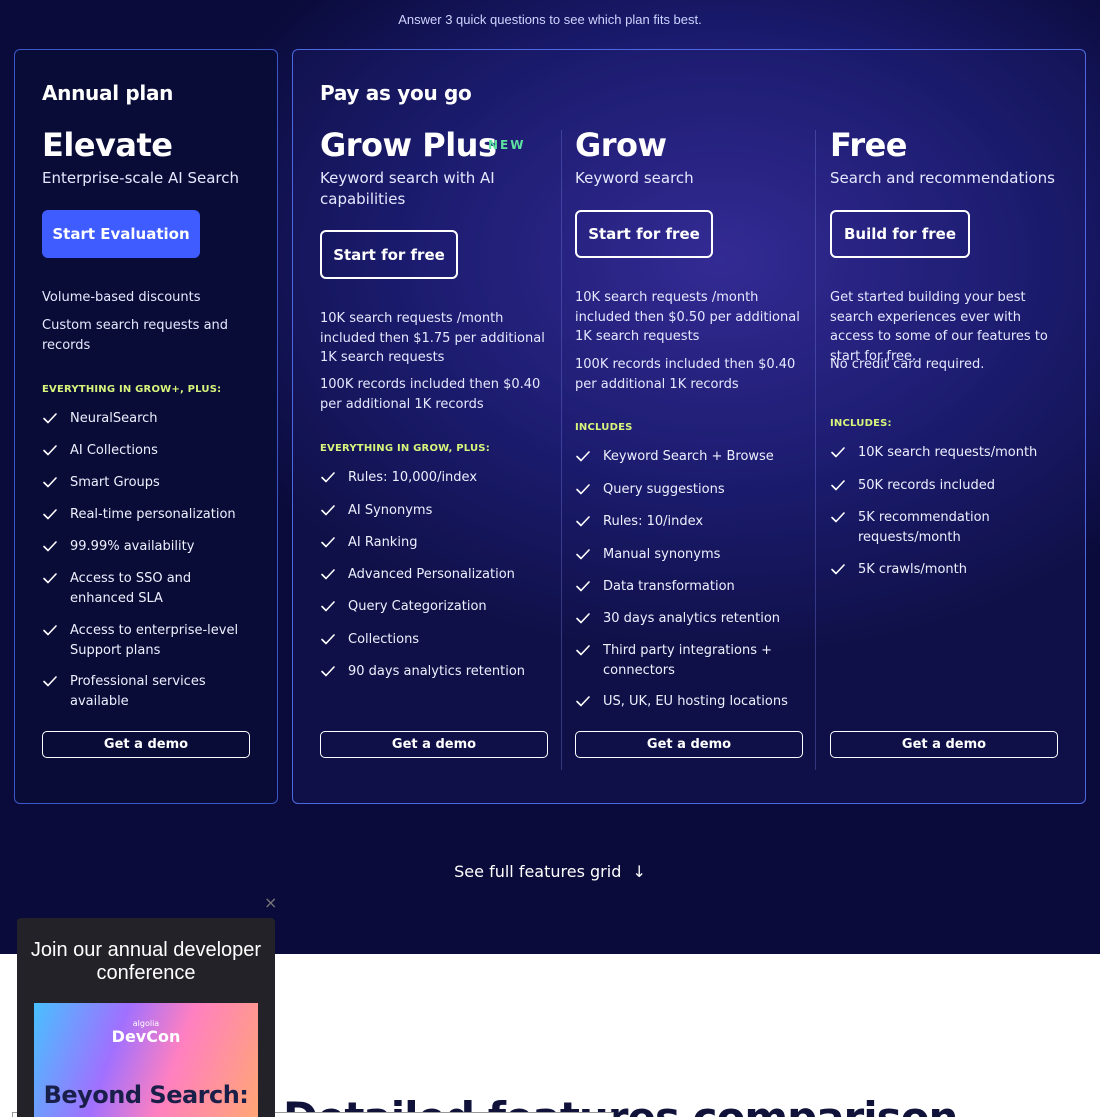 Image resolution: width=1100 pixels, height=1117 pixels. I want to click on payg-label: Pay as you go, so click(396, 93).